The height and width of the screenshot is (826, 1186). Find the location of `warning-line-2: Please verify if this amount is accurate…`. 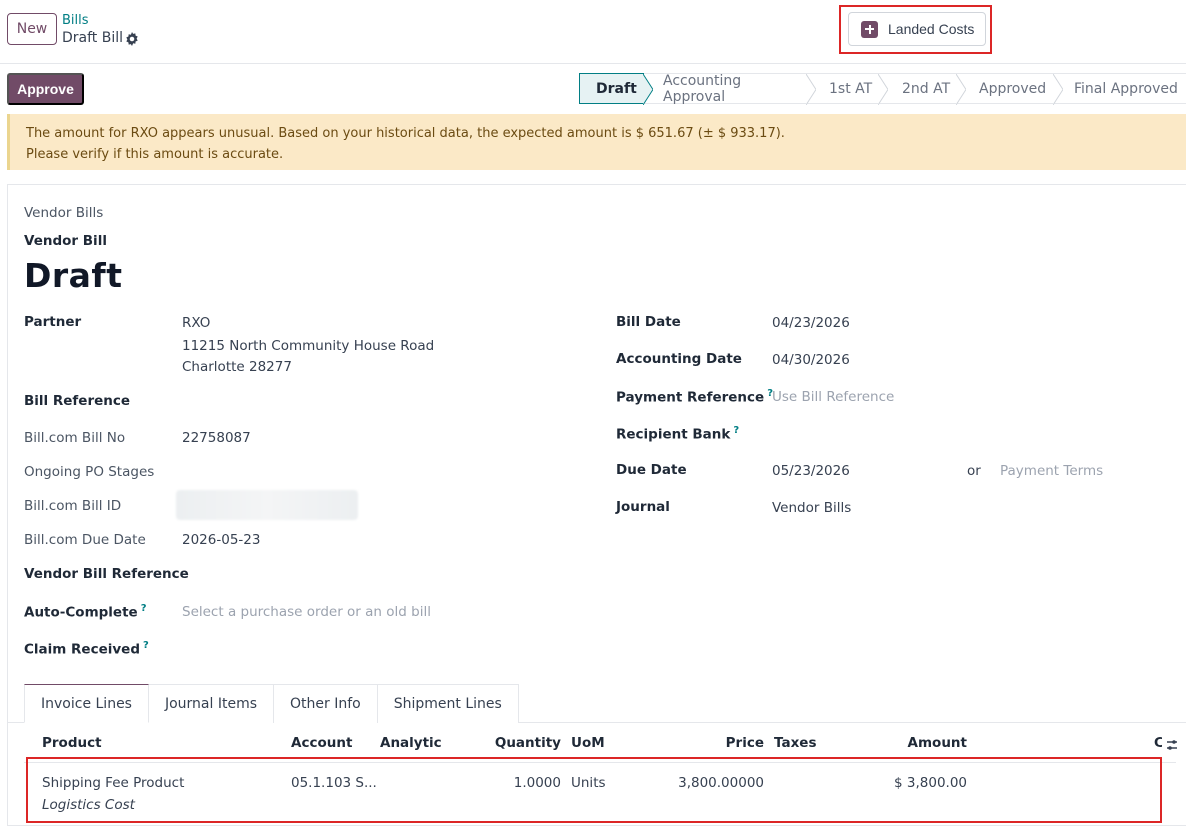

warning-line-2: Please verify if this amount is accurate… is located at coordinates (155, 154).